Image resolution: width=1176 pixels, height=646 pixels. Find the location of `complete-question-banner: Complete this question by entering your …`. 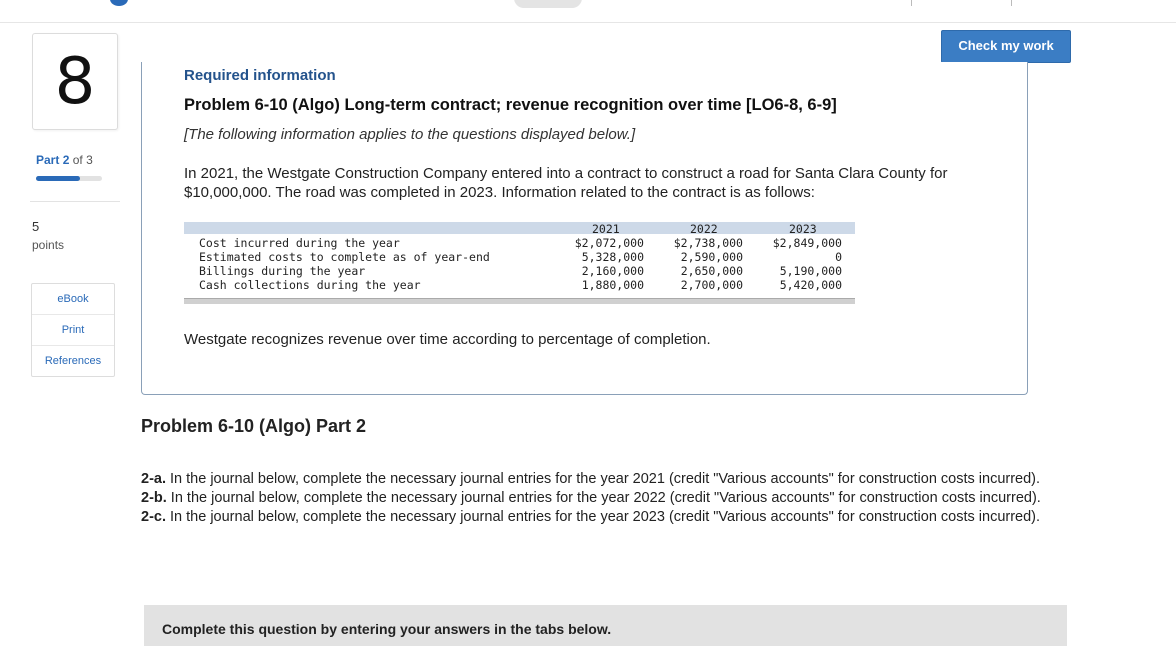

complete-question-banner: Complete this question by entering your … is located at coordinates (605, 625).